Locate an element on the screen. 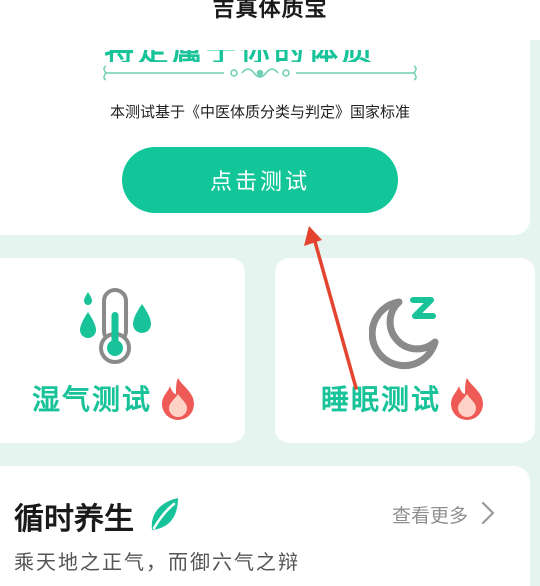 The image size is (540, 586). section-slogan: 乘天地之正气，而御六气之辩 is located at coordinates (157, 562).